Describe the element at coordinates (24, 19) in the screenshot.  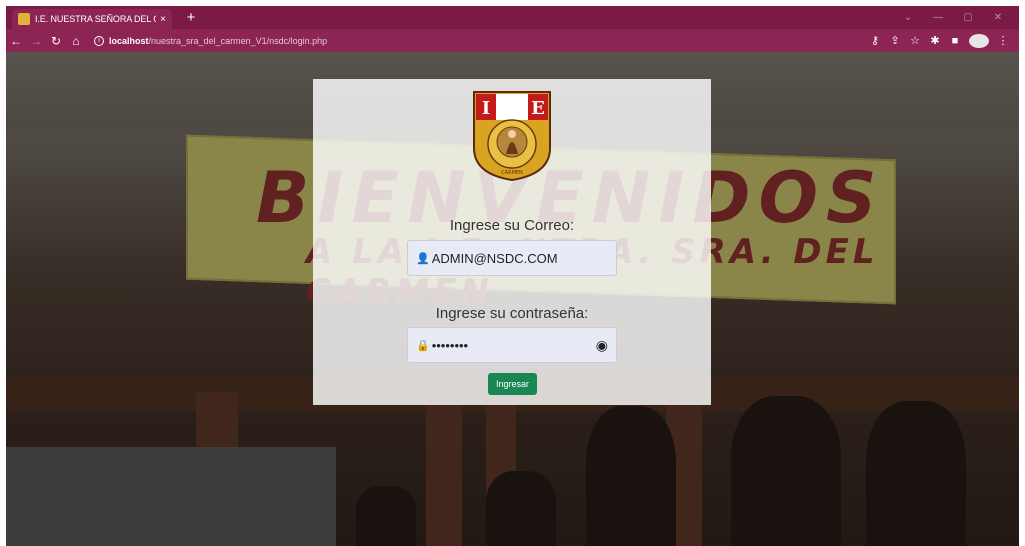
I see `school-favicon-icon` at that location.